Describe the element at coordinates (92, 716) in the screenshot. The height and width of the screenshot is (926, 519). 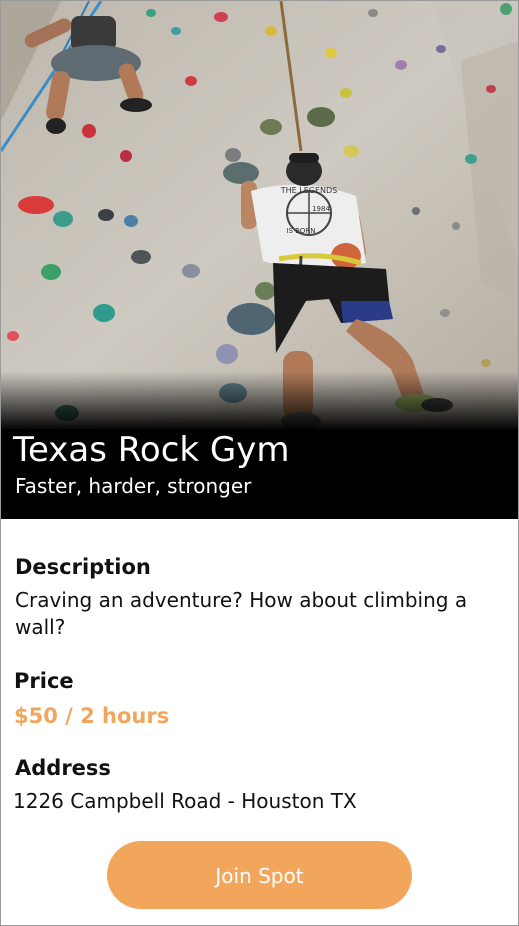
I see `price-value: $50 / 2 hours` at that location.